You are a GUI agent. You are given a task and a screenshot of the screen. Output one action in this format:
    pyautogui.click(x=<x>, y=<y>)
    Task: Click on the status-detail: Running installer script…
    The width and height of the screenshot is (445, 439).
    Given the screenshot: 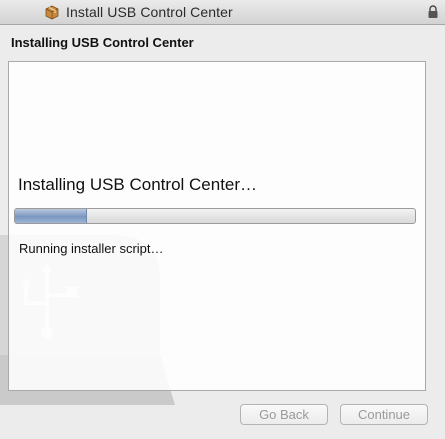 What is the action you would take?
    pyautogui.click(x=91, y=248)
    